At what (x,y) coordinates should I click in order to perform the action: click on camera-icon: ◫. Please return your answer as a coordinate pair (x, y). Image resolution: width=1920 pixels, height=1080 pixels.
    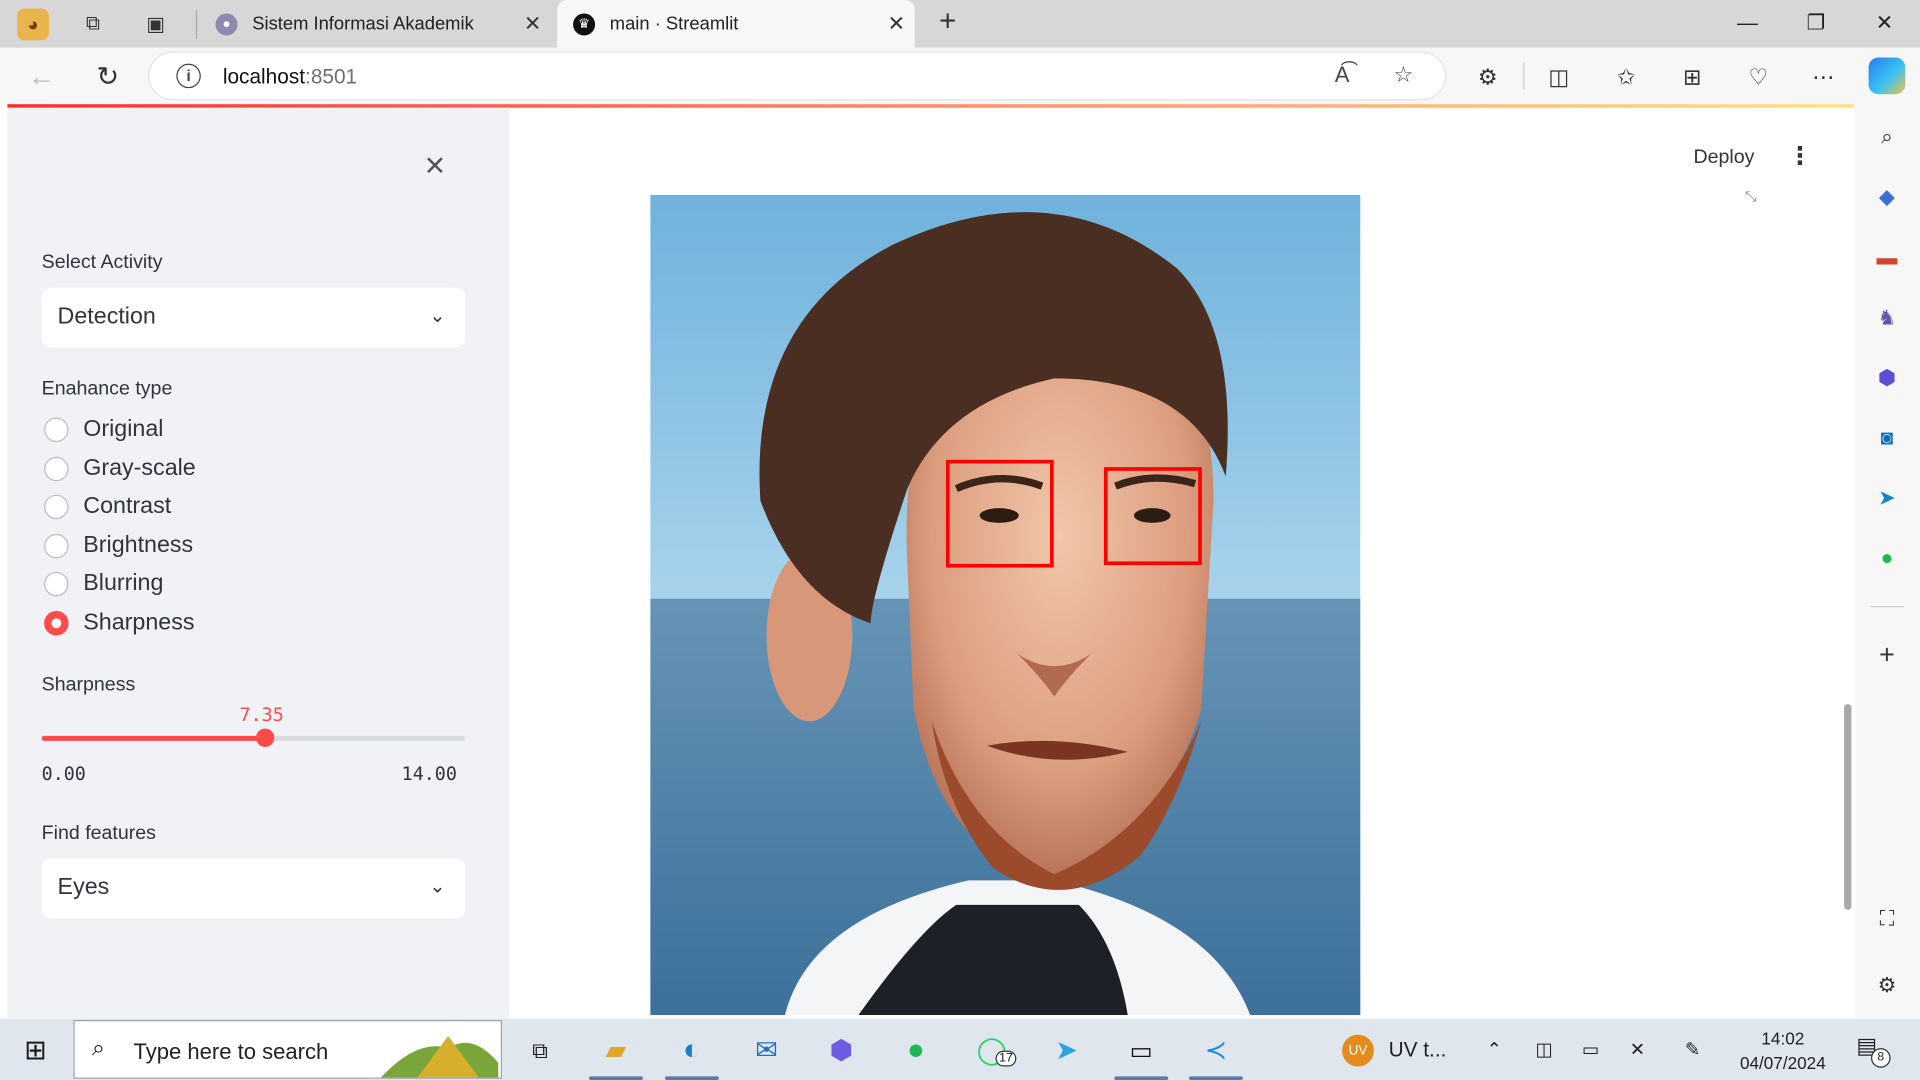
    Looking at the image, I should click on (1544, 1049).